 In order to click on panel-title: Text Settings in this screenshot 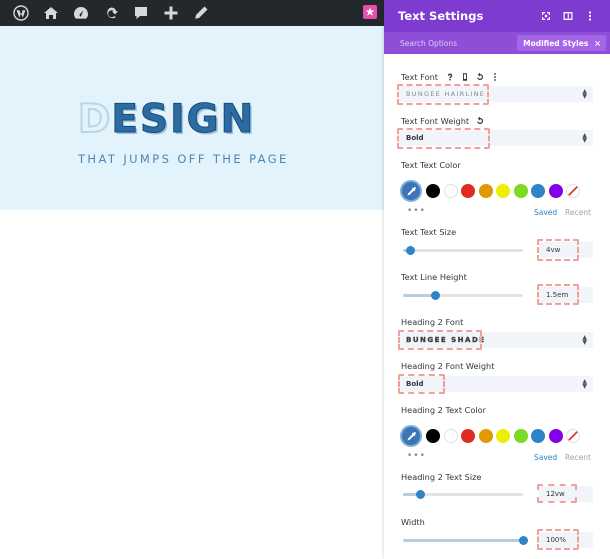, I will do `click(441, 16)`.